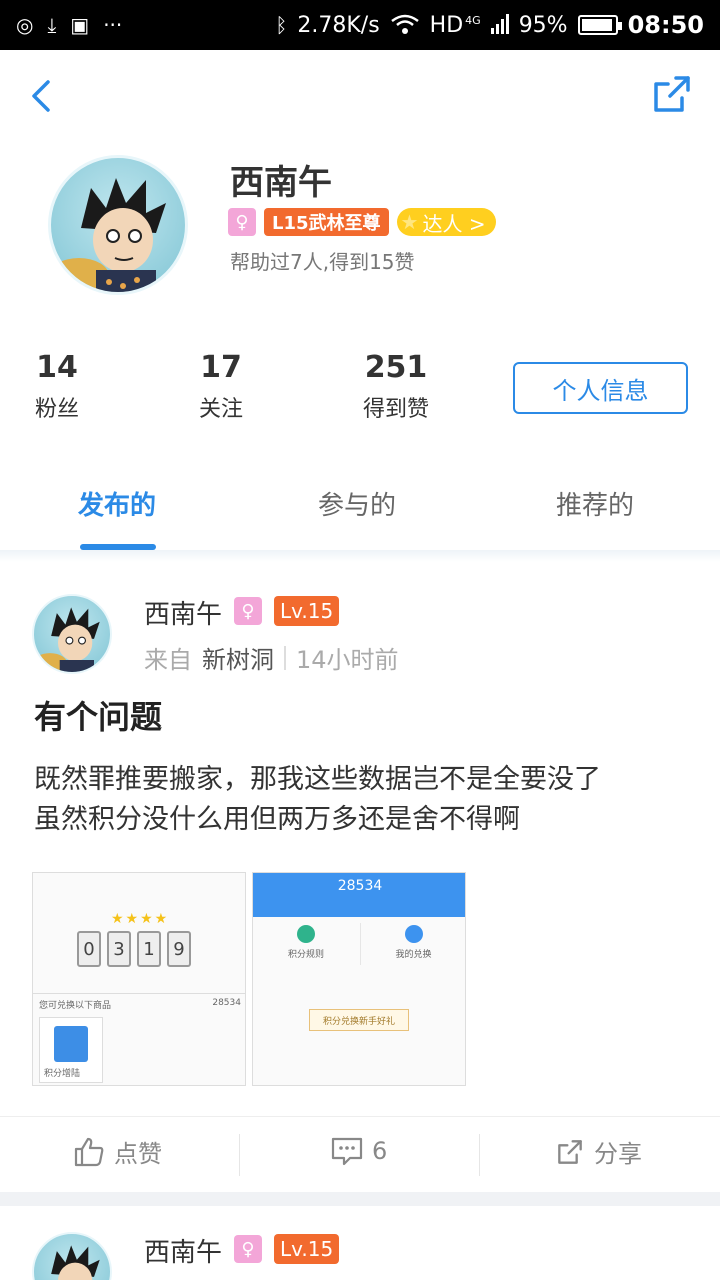 This screenshot has width=720, height=1280. Describe the element at coordinates (326, 222) in the screenshot. I see `level-badge: L15武林至尊` at that location.